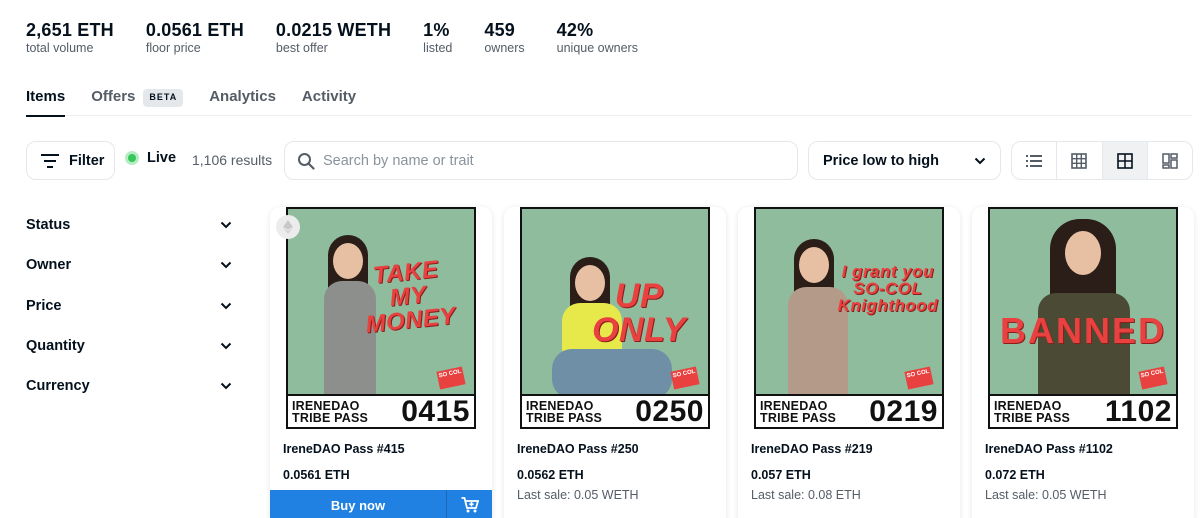 This screenshot has width=1200, height=518. Describe the element at coordinates (46, 96) in the screenshot. I see `tab-label: Items` at that location.